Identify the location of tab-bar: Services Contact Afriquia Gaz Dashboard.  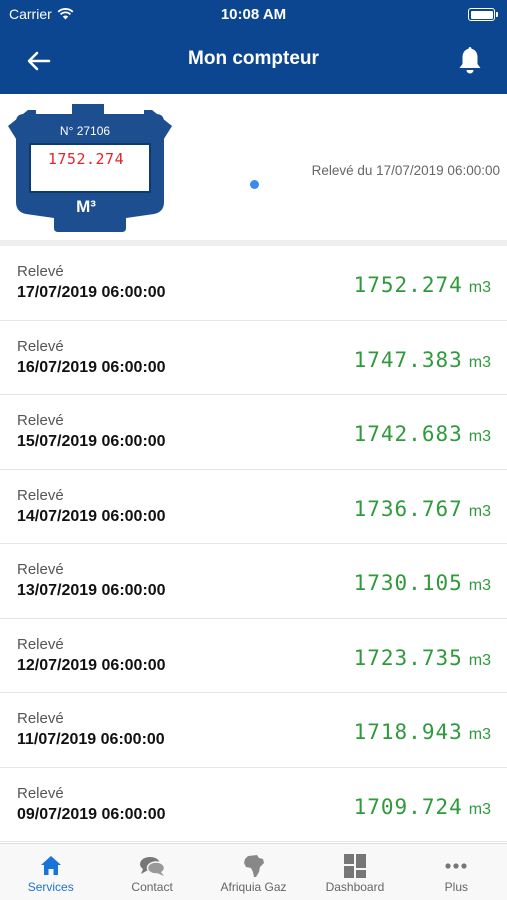
(253, 871).